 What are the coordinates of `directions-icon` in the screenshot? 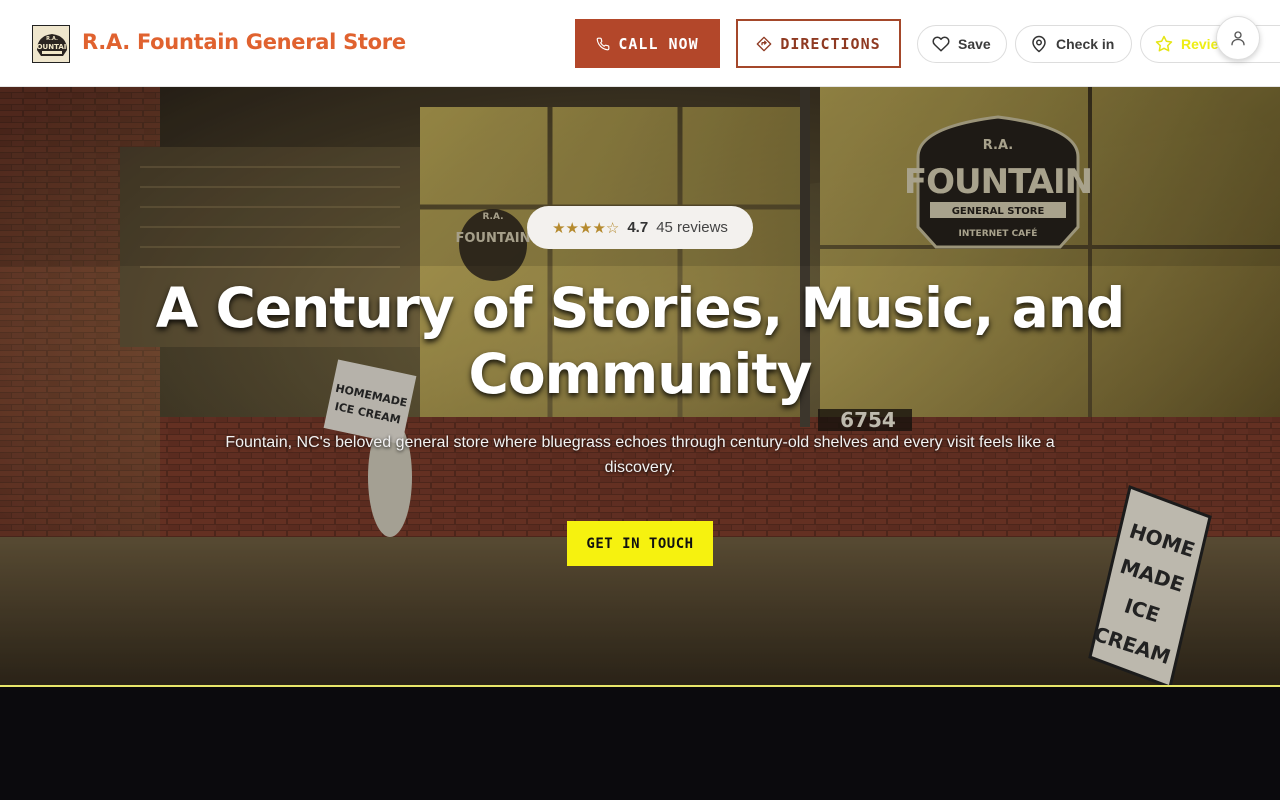 It's located at (764, 43).